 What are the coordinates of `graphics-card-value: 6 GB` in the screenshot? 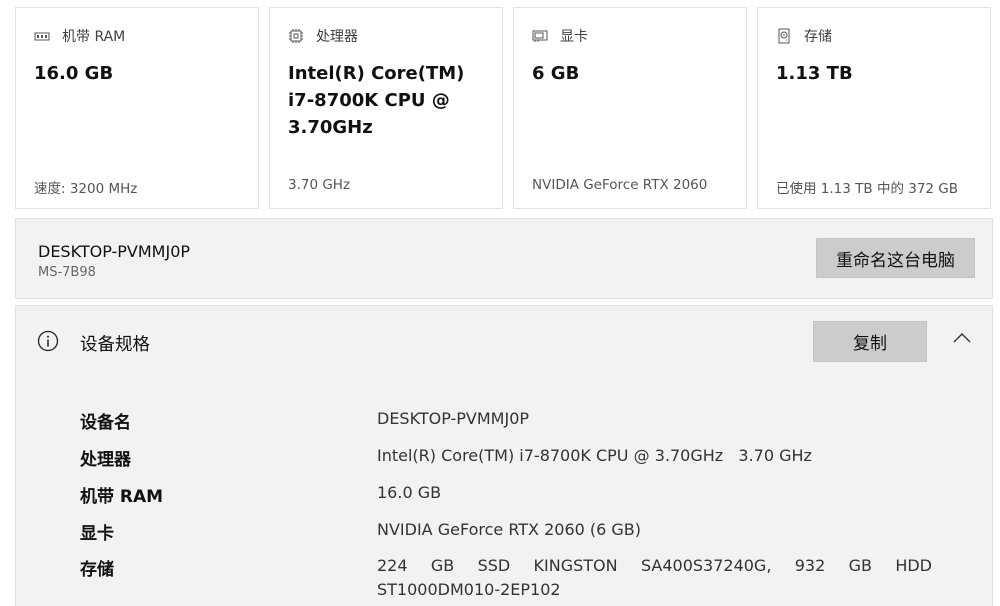 It's located at (556, 73).